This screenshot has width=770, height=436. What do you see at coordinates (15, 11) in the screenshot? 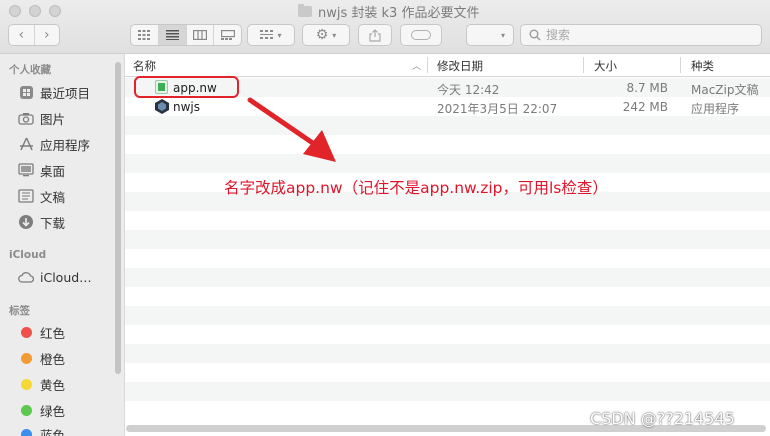
I see `close-window-button` at bounding box center [15, 11].